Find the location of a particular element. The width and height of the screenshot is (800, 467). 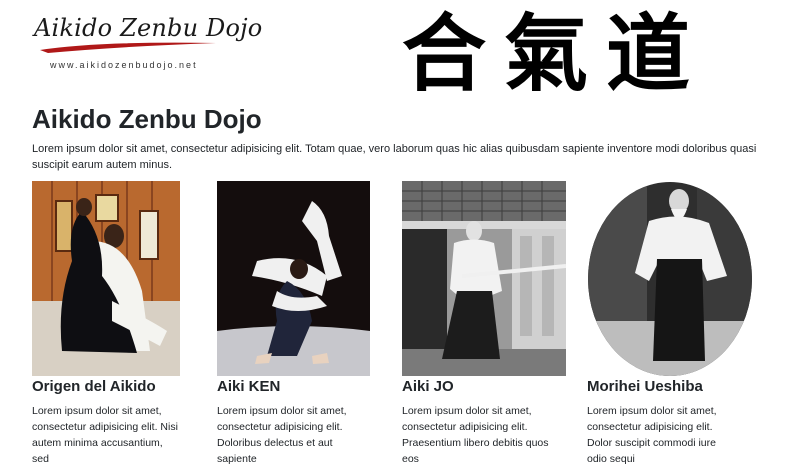

founder-portrait-photo is located at coordinates (670, 278).